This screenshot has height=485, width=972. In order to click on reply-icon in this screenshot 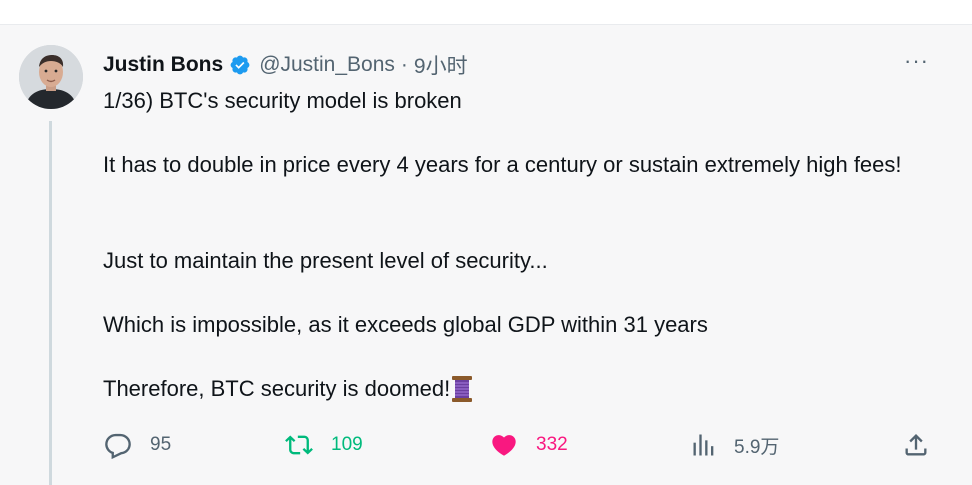, I will do `click(118, 446)`.